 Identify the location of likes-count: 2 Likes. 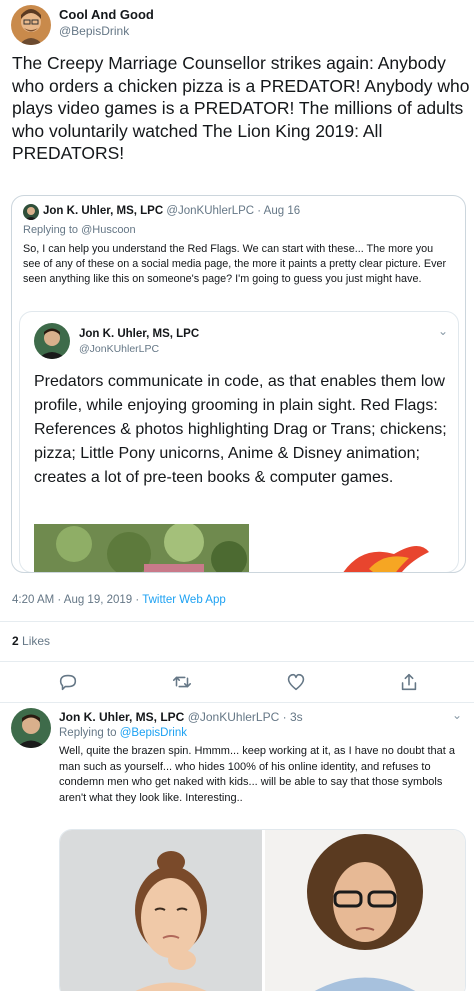
(31, 641).